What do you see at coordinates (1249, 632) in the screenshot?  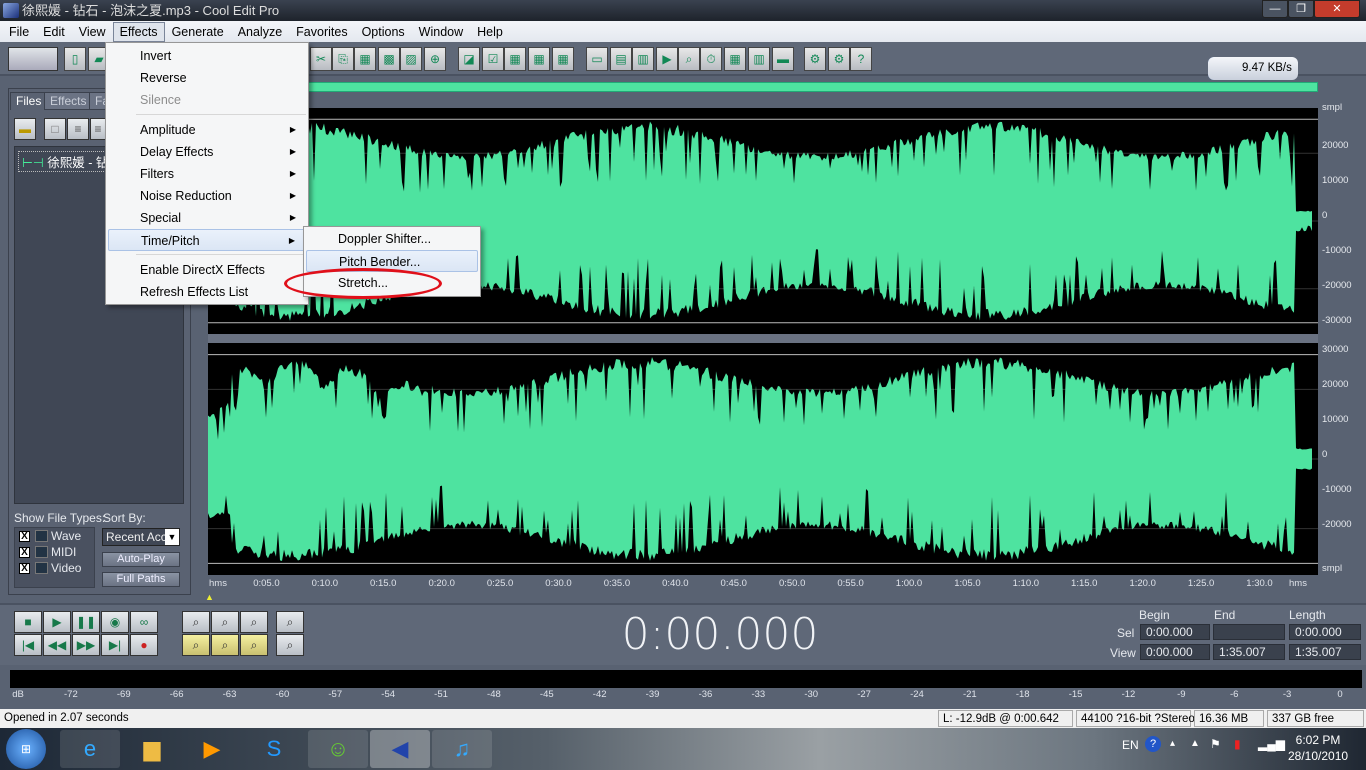 I see `sel-end-field` at bounding box center [1249, 632].